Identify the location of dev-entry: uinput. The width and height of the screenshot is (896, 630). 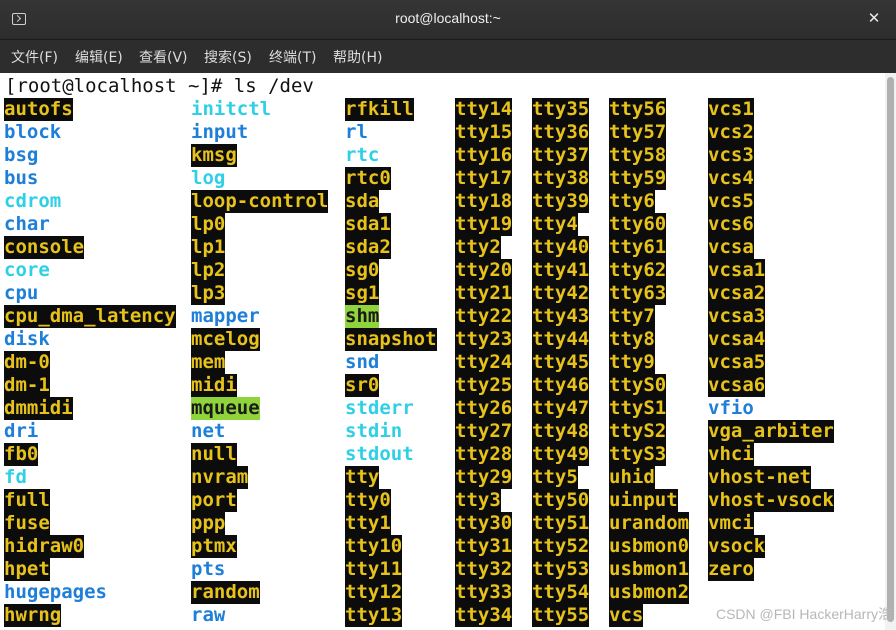
(643, 500).